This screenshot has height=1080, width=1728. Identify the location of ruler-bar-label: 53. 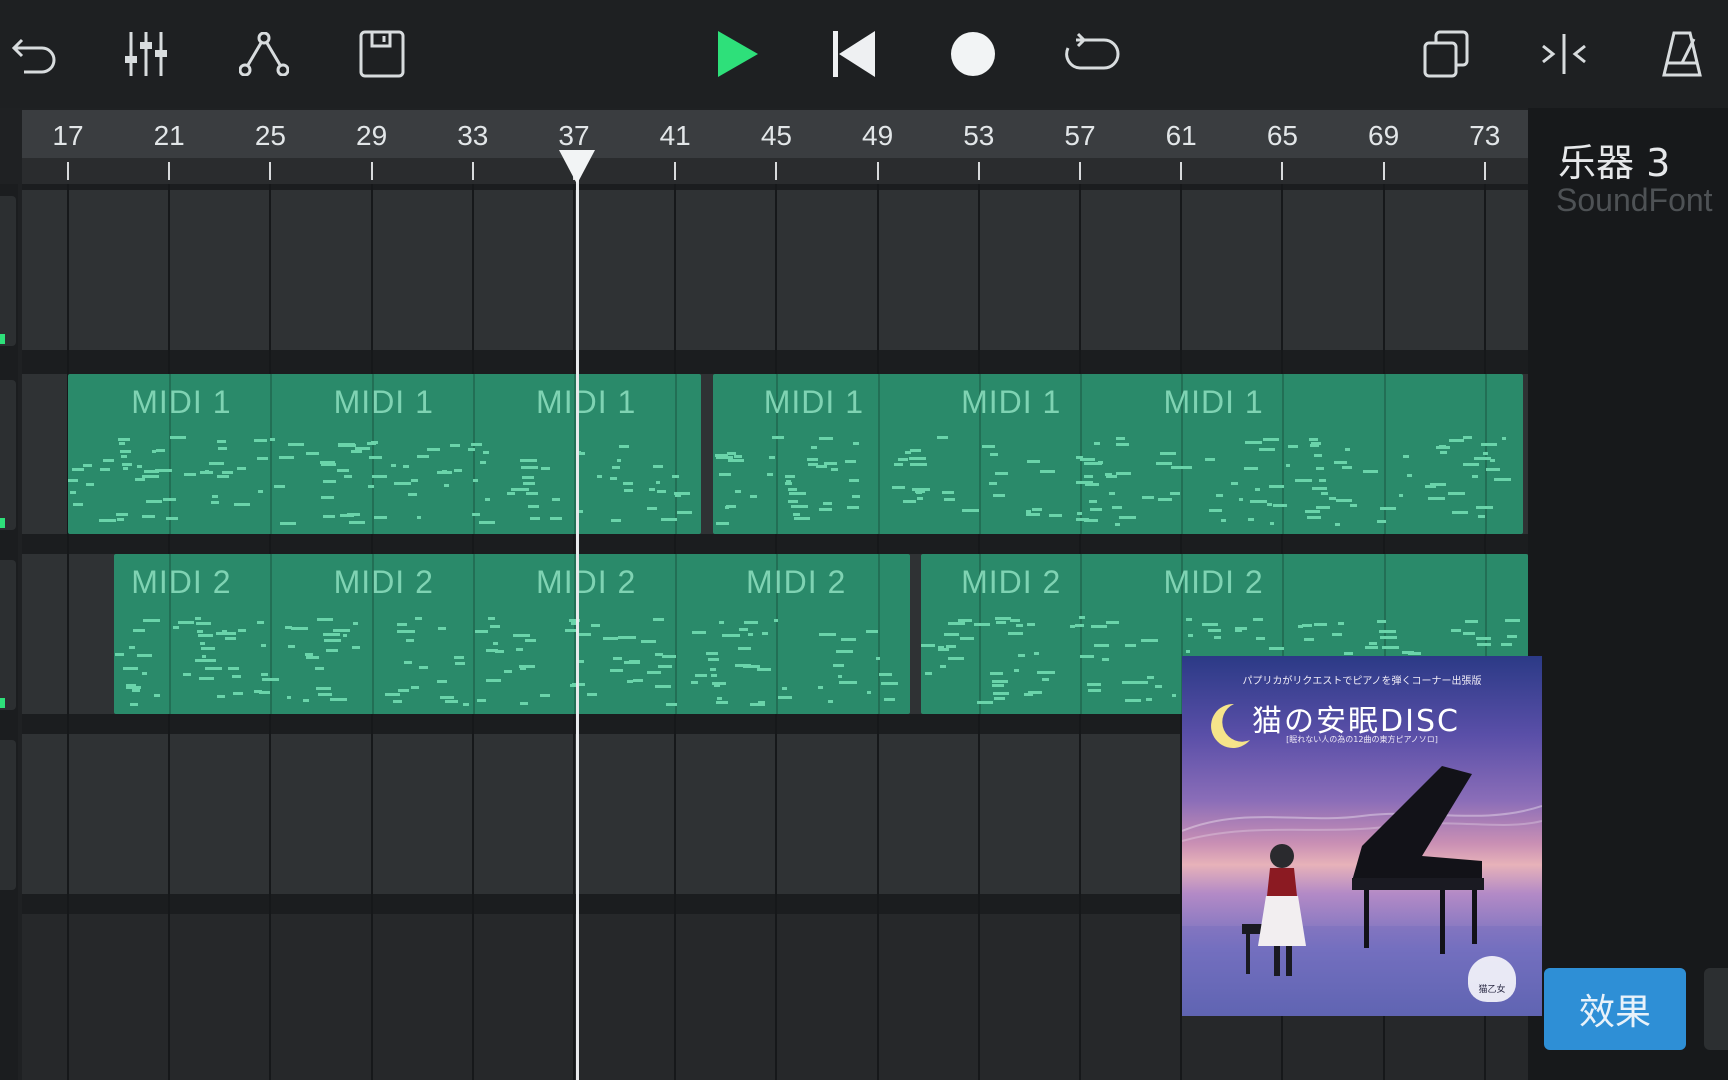
(979, 135).